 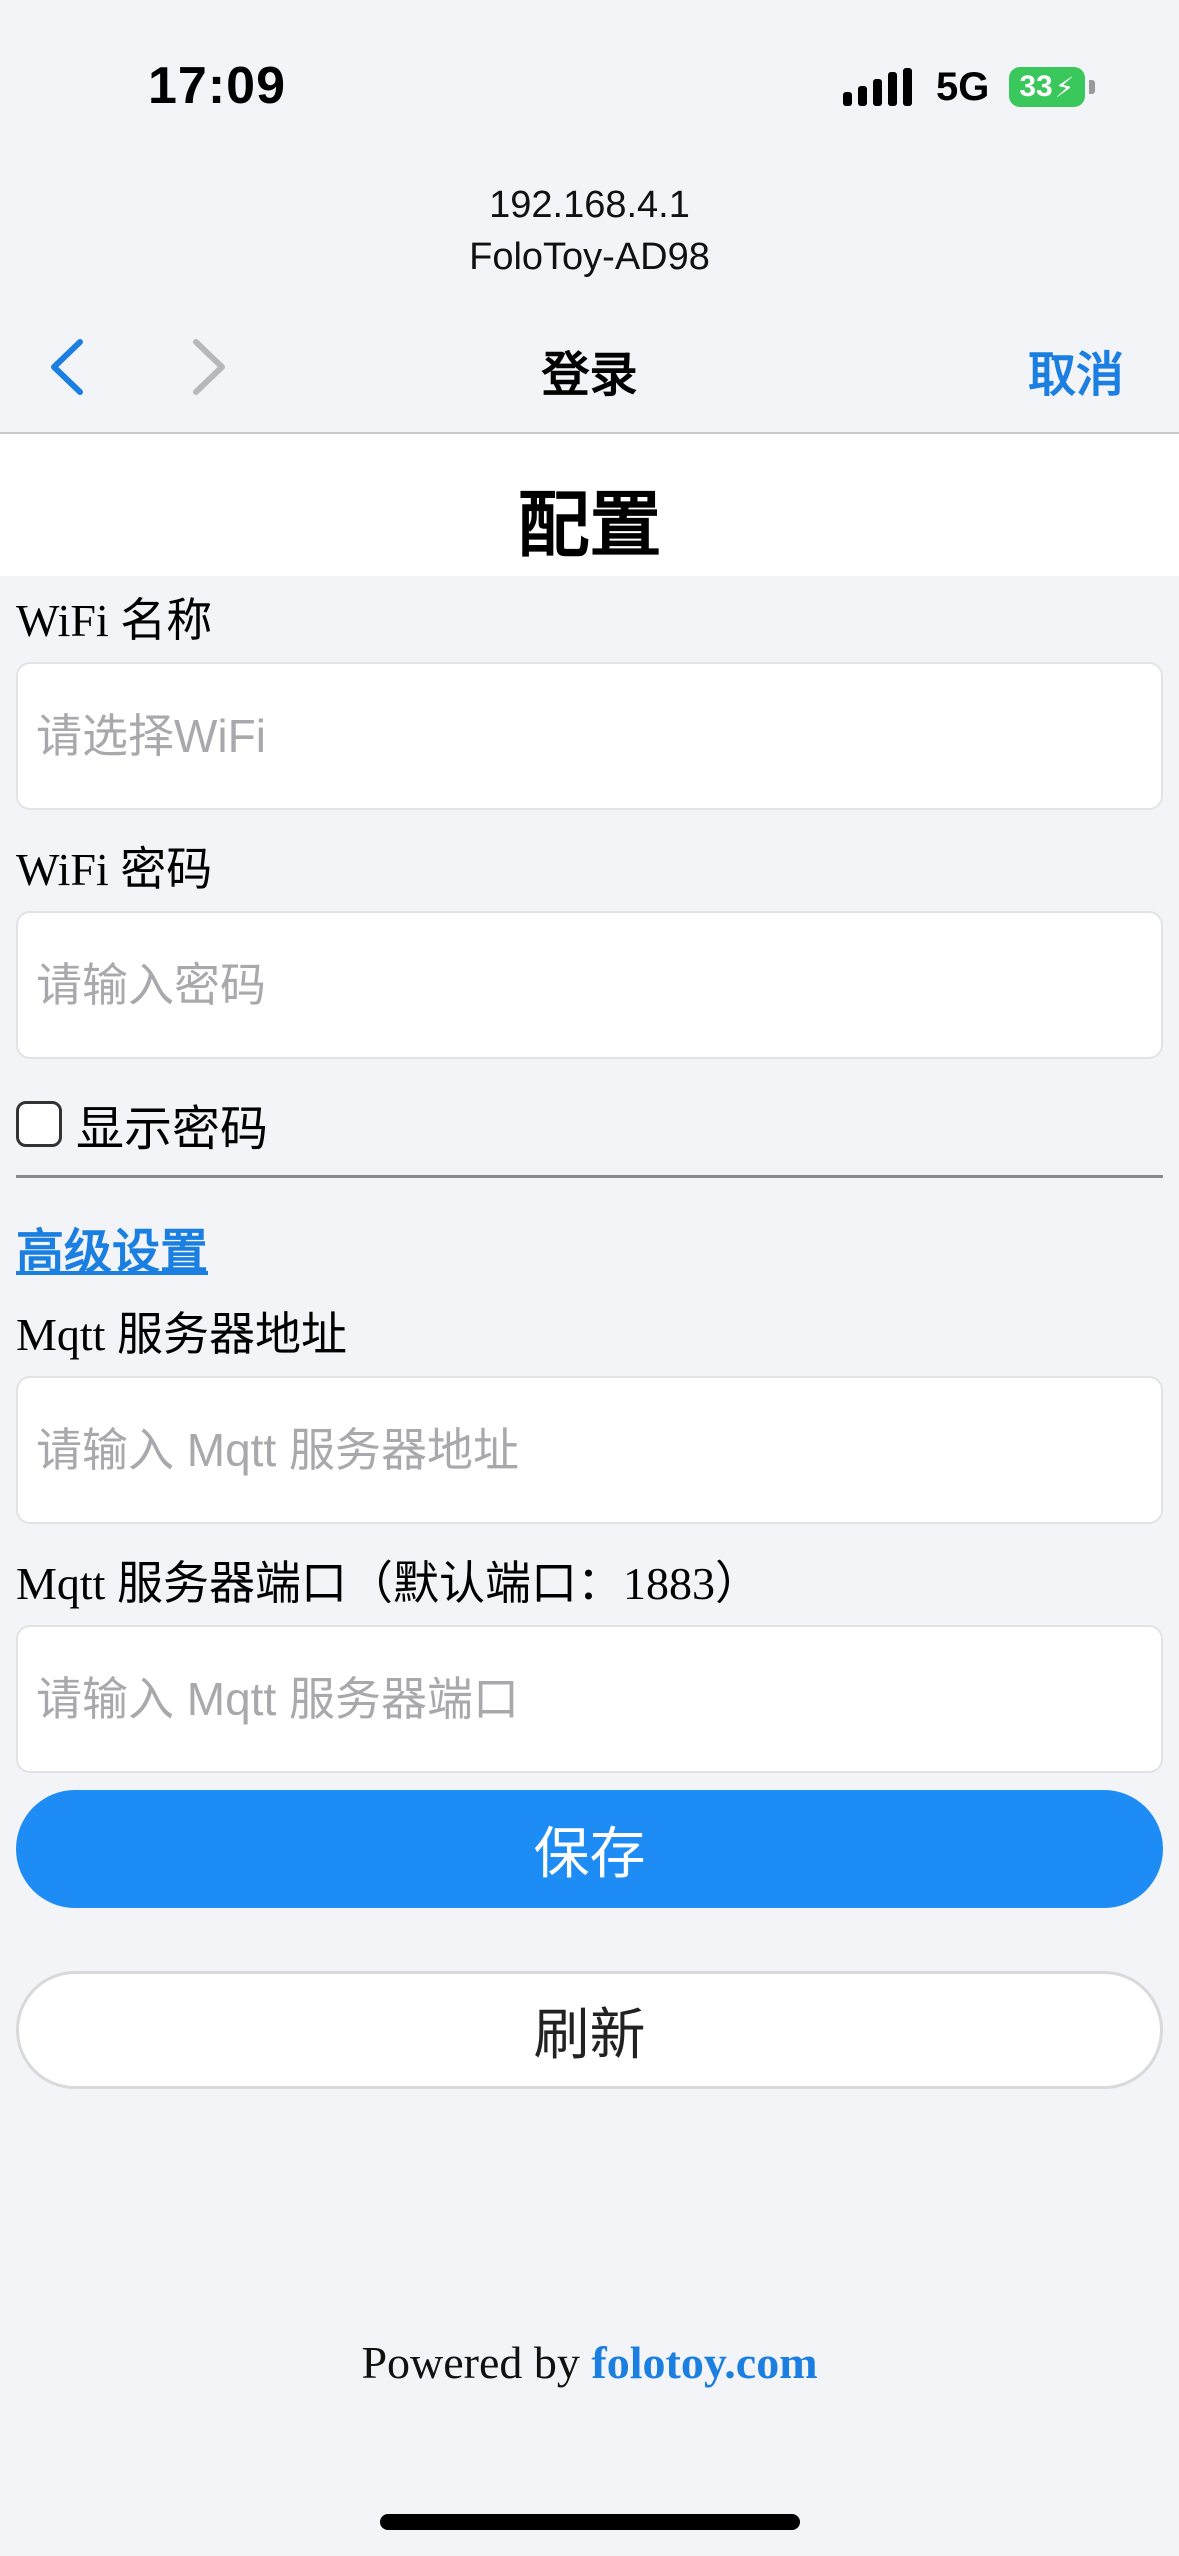 What do you see at coordinates (589, 985) in the screenshot?
I see `wifi-password-input` at bounding box center [589, 985].